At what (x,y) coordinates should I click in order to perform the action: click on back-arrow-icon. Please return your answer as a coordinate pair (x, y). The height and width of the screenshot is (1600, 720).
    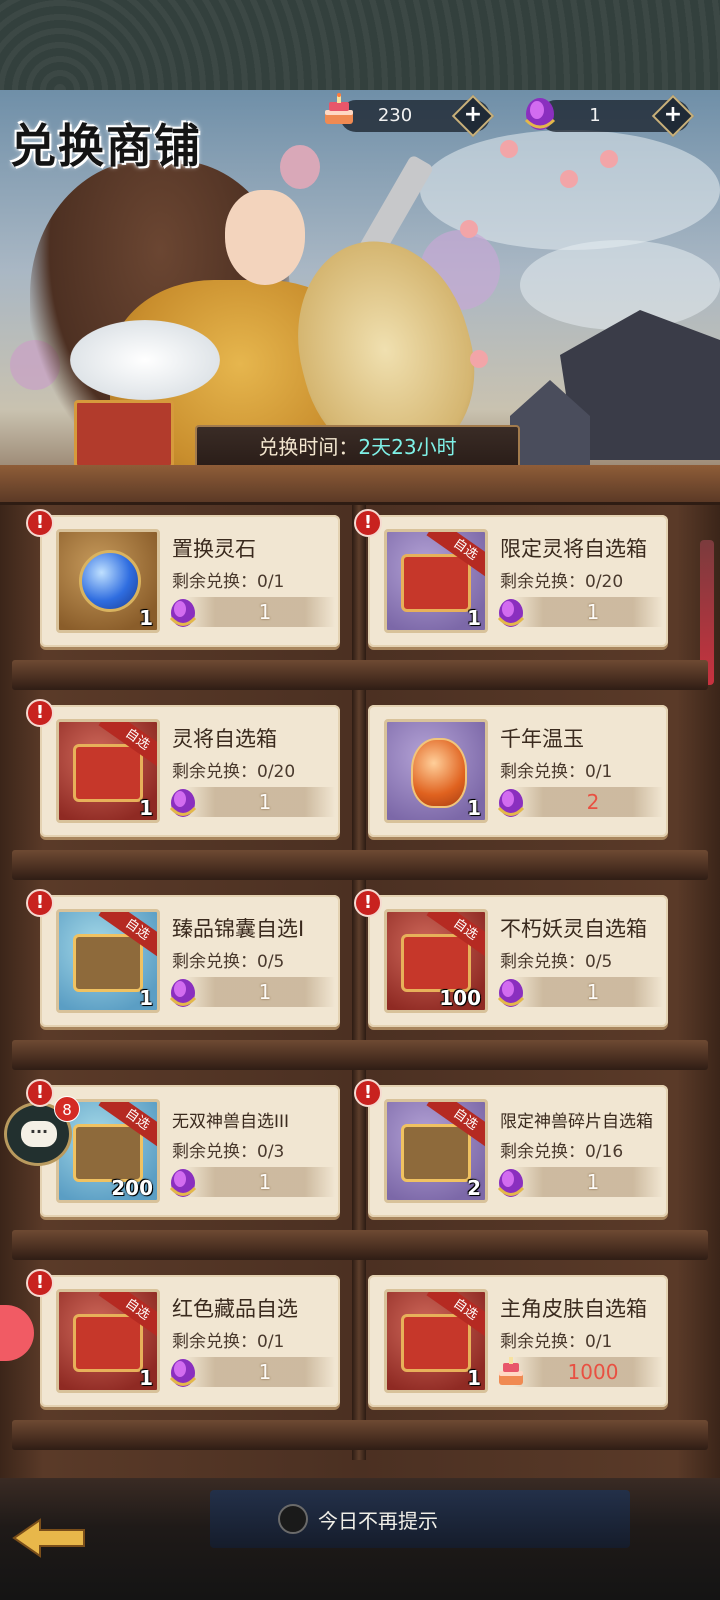
    Looking at the image, I should click on (49, 1538).